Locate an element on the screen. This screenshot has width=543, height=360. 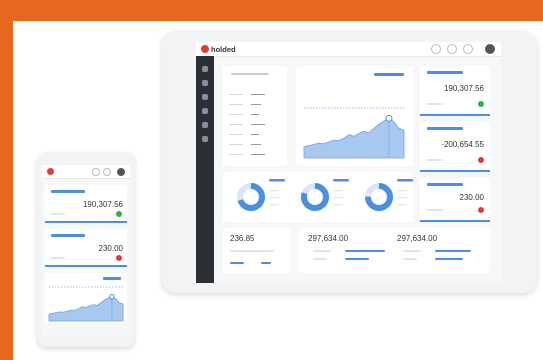
donut-card is located at coordinates (318, 197).